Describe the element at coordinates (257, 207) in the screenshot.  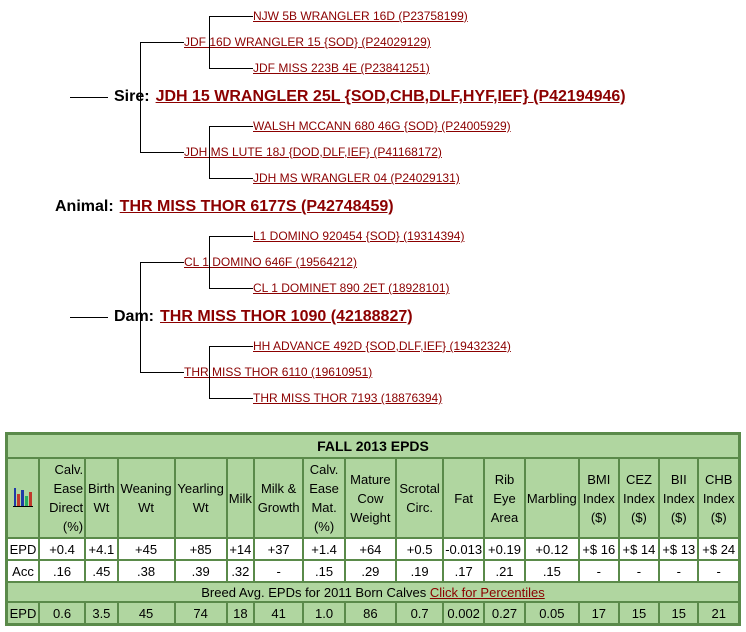
I see `animal-link: THR MISS THOR 6177S (P42748459)` at that location.